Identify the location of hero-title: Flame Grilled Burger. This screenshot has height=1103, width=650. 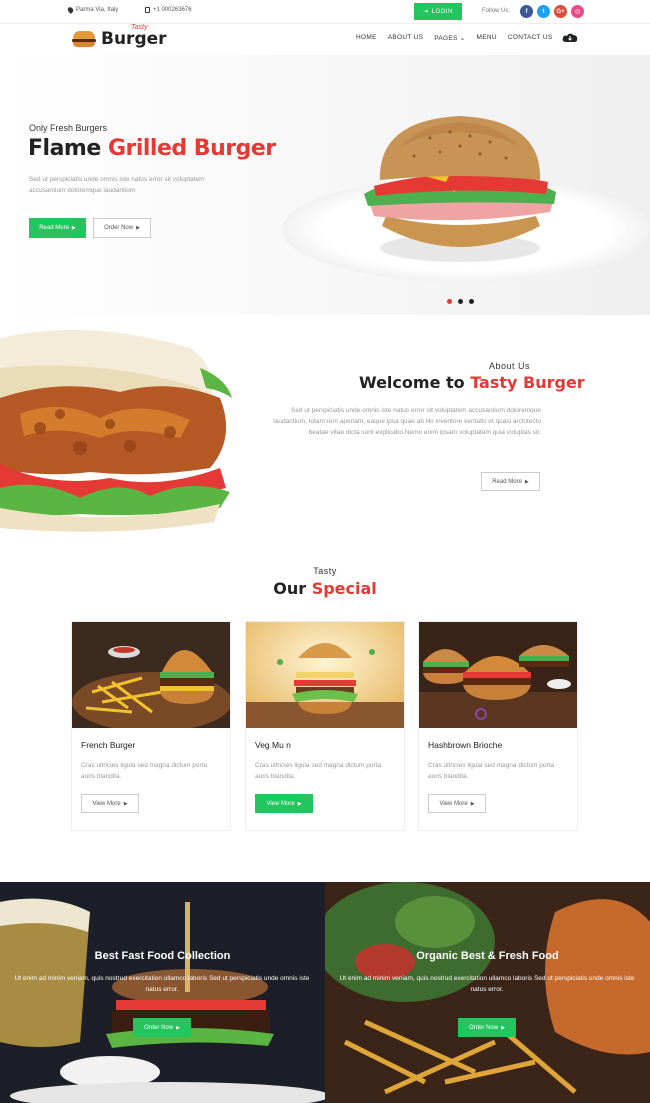
(152, 148).